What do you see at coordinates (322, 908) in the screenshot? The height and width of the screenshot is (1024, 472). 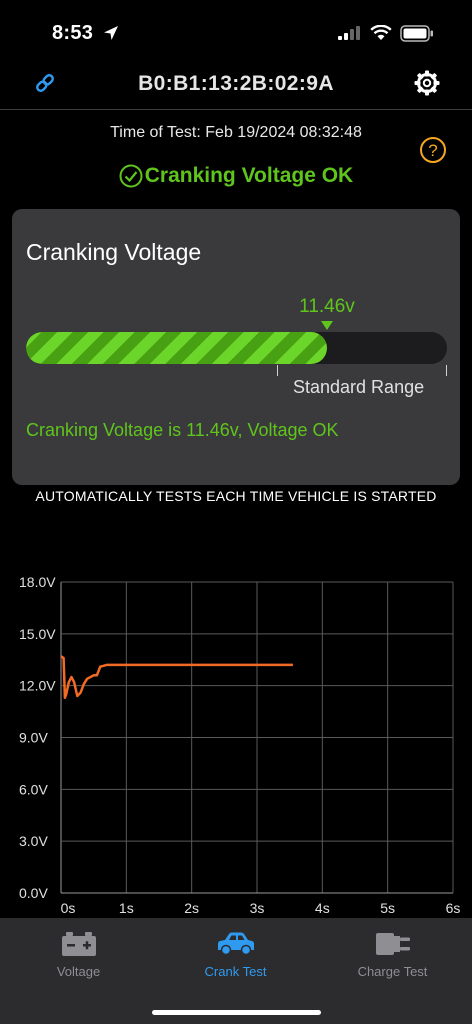 I see `x-tick-label: 4s` at bounding box center [322, 908].